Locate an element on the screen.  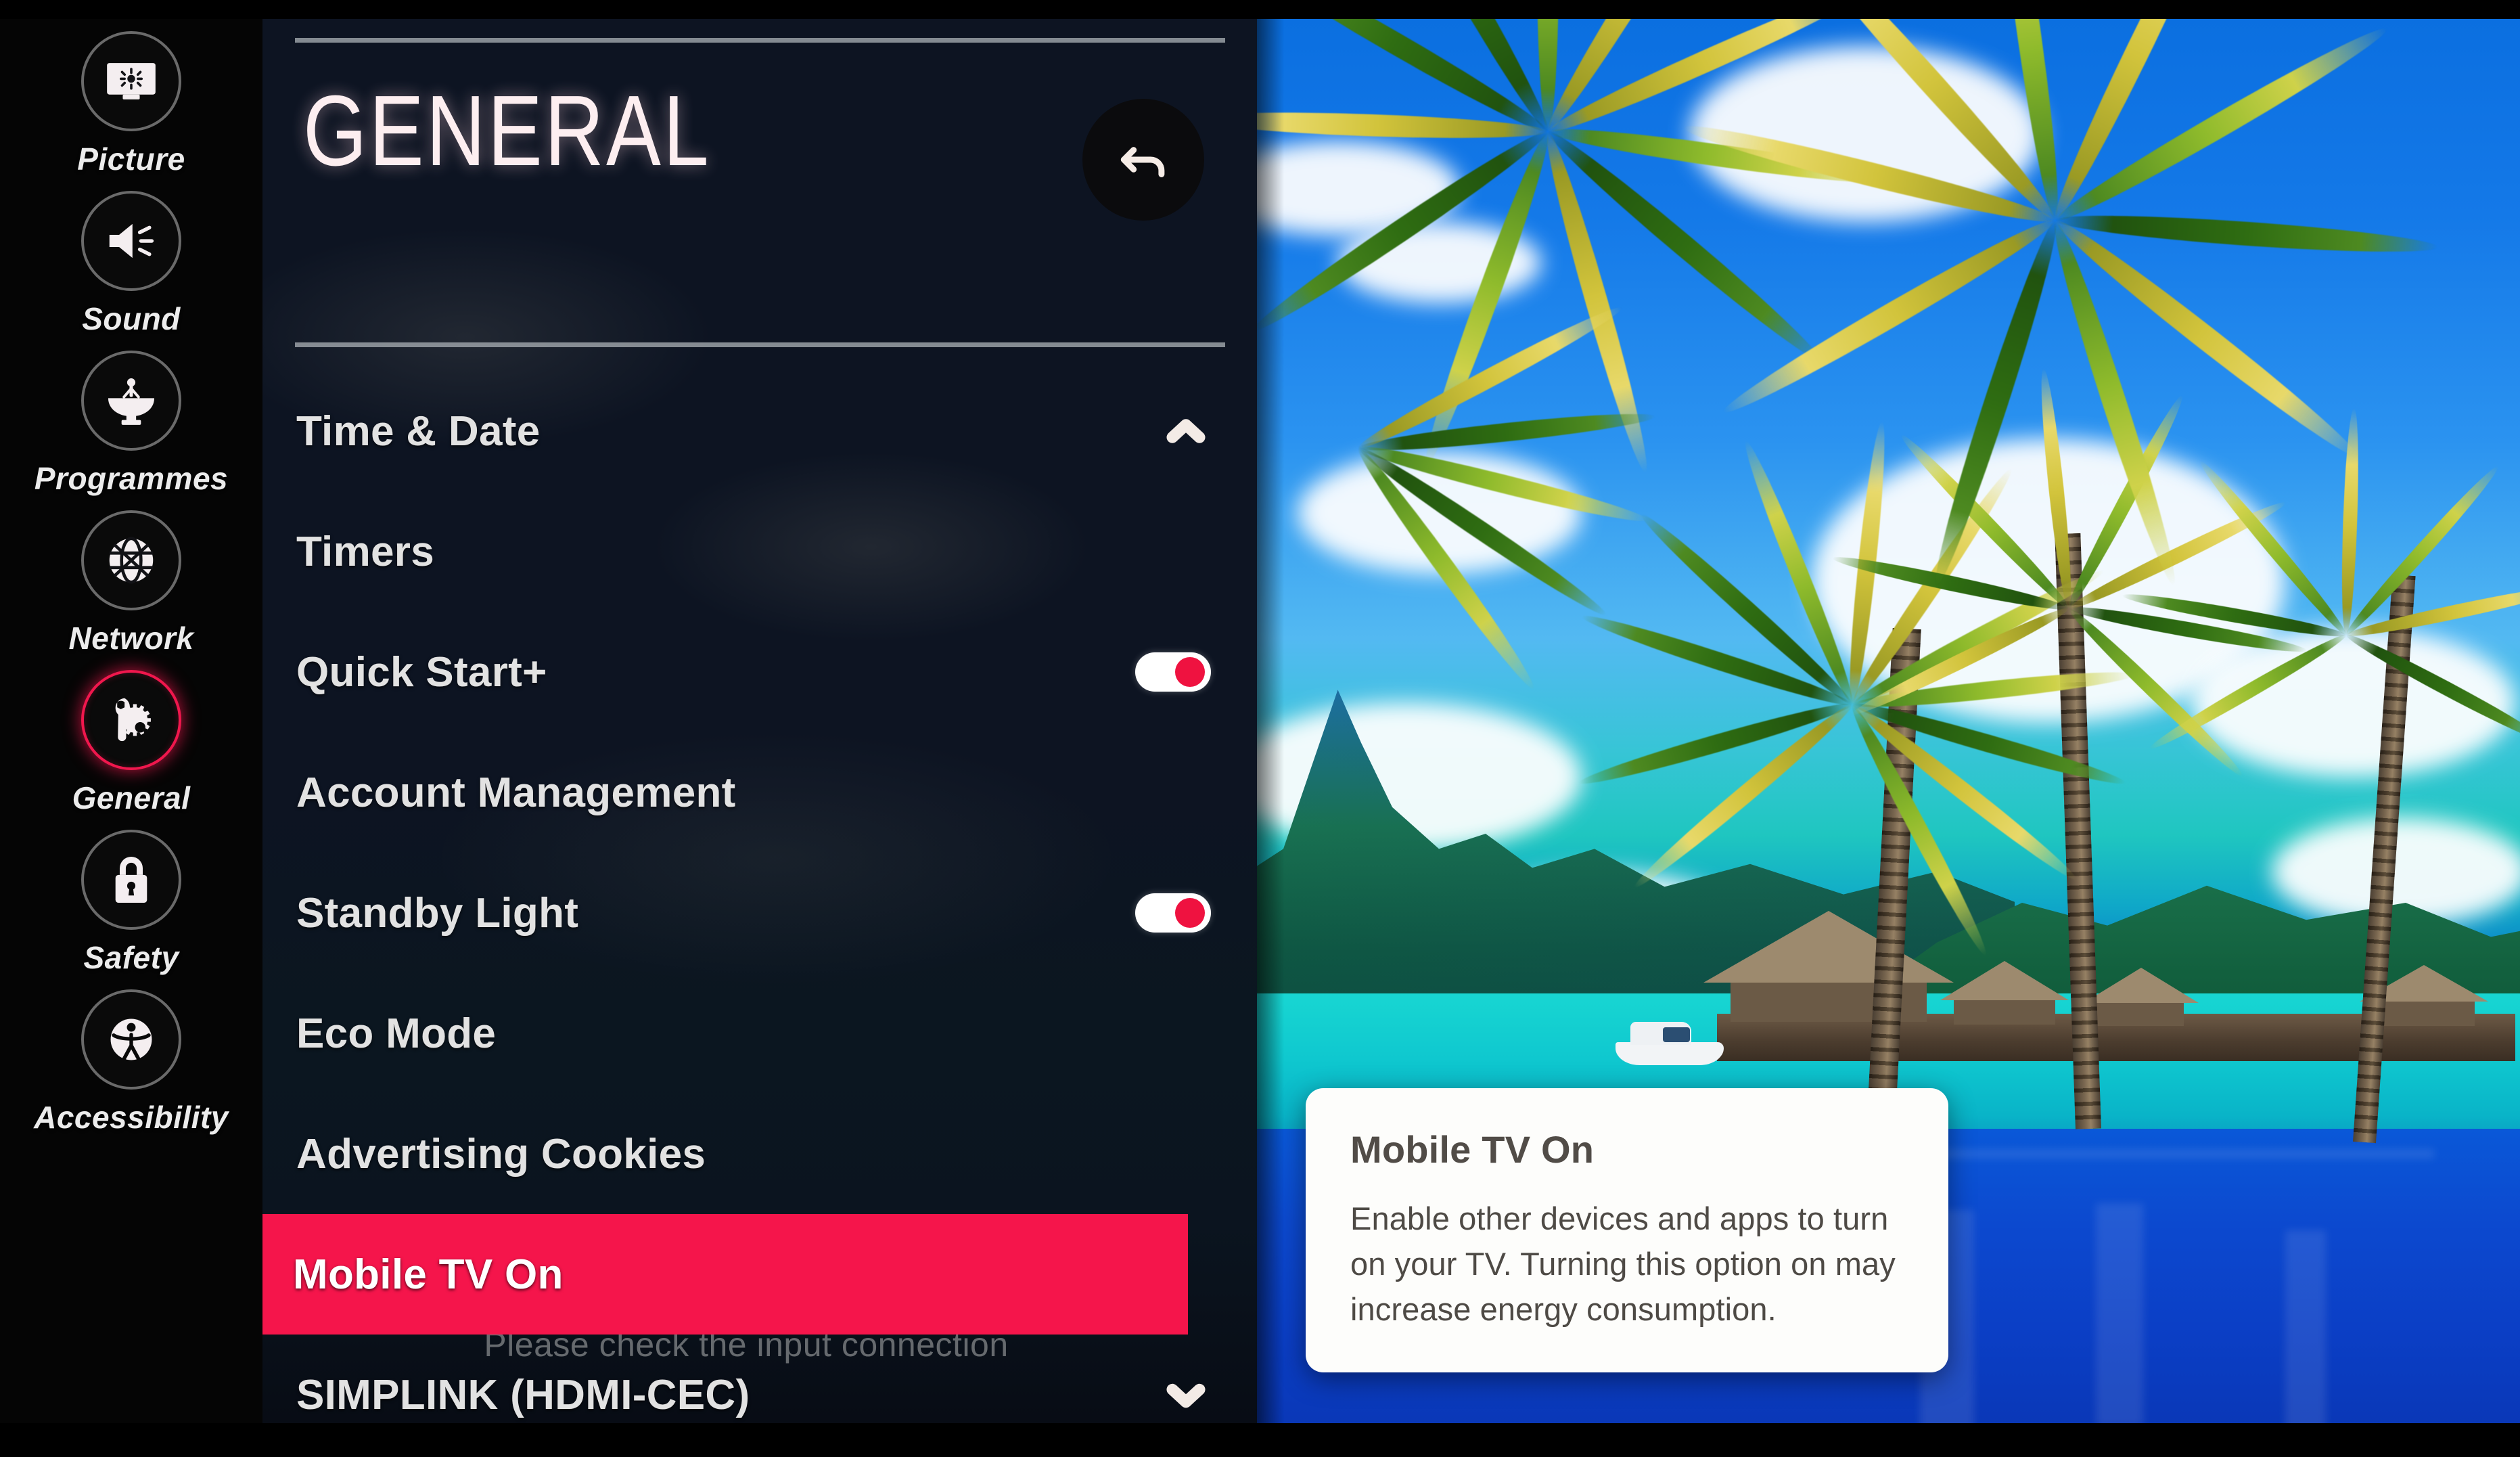
menu-item-label: Quick Start+ is located at coordinates (422, 672).